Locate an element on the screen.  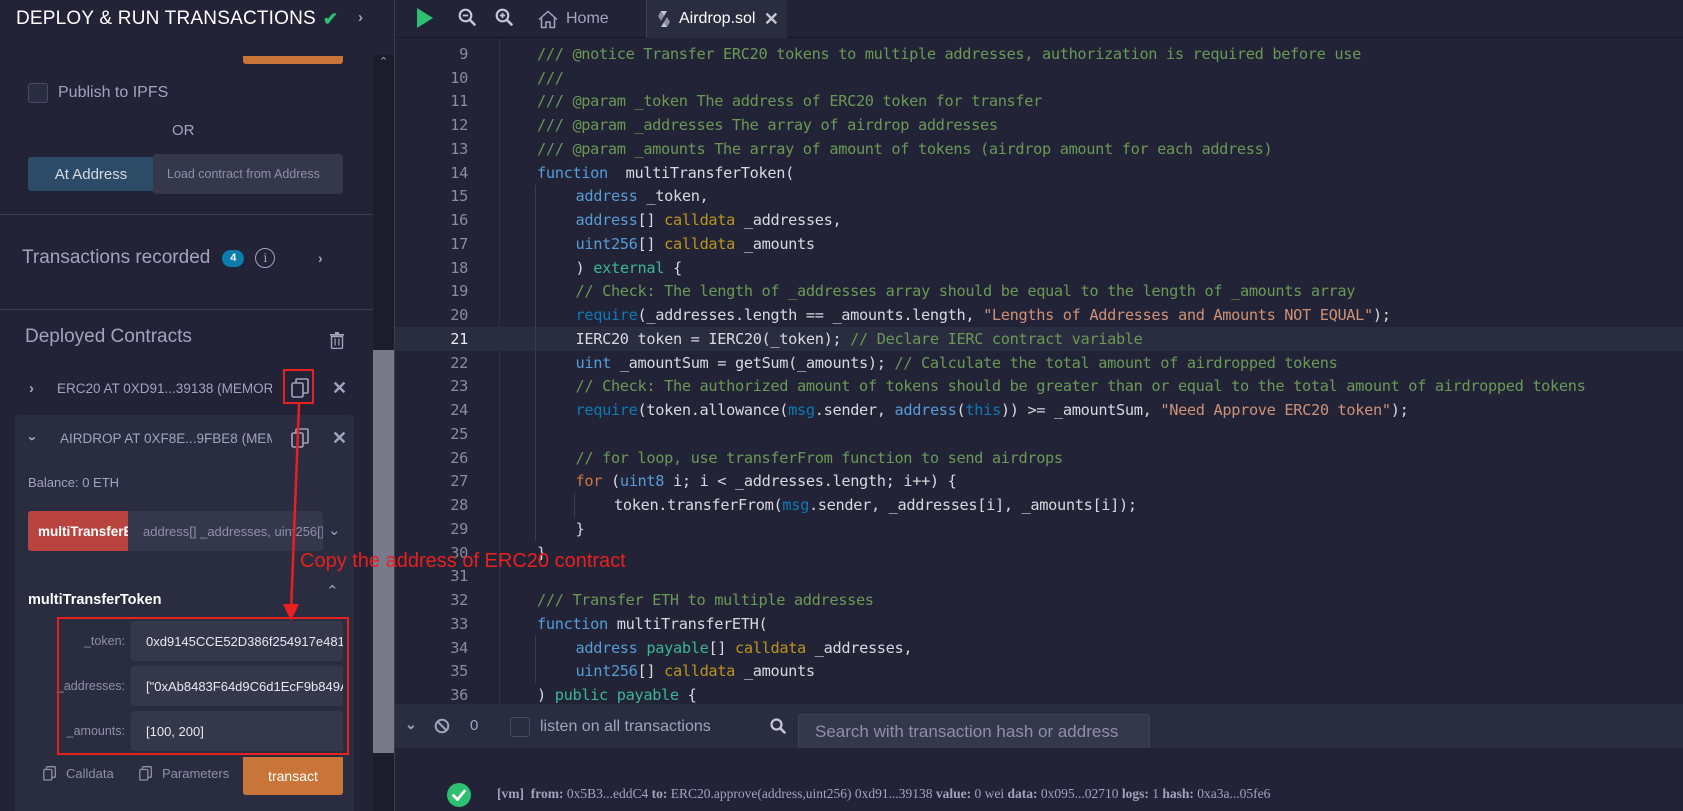
line-number: 18 is located at coordinates (459, 267).